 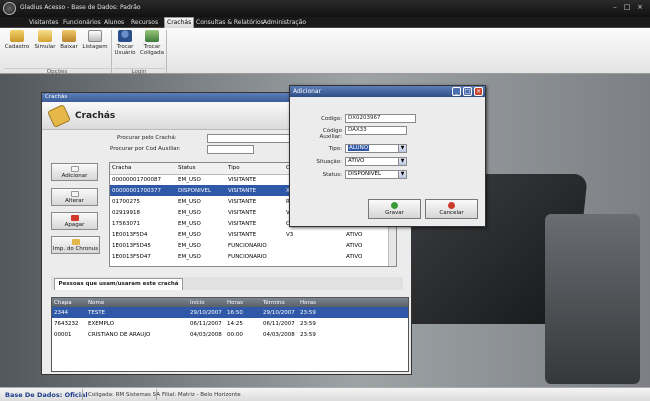 I want to click on trocar-coligada-button: Trocar Coligada, so click(x=152, y=43).